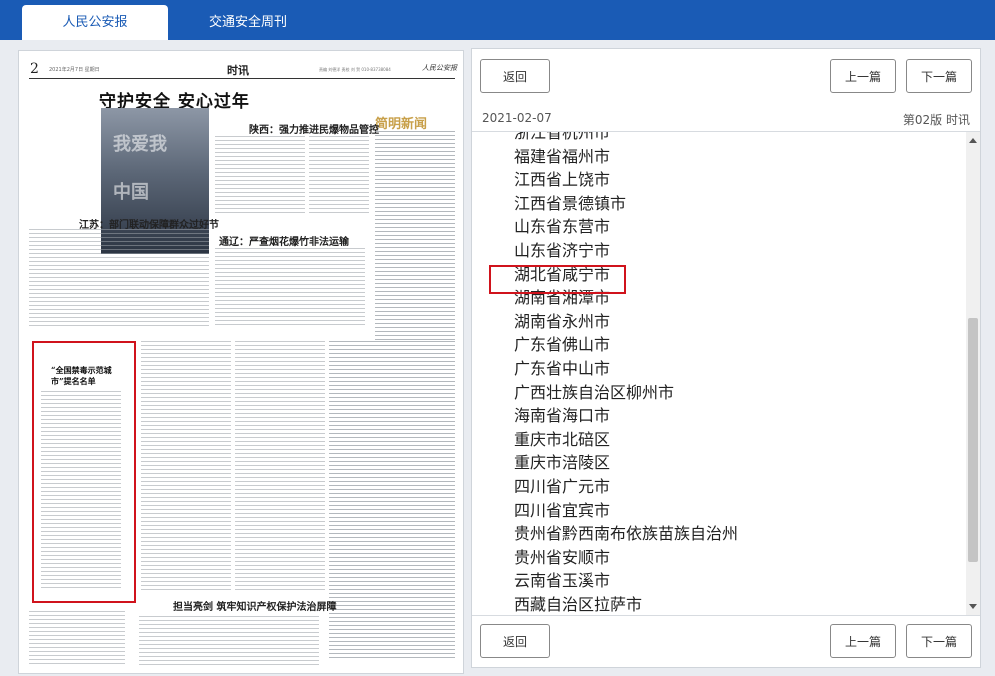  What do you see at coordinates (515, 76) in the screenshot?
I see `back-button-top: 返回` at bounding box center [515, 76].